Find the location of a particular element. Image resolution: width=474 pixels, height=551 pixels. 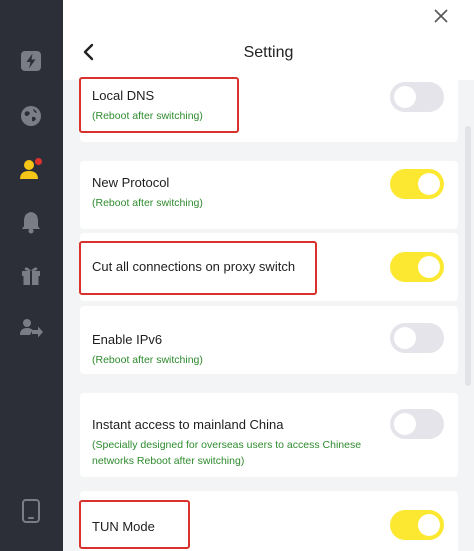

globe-icon is located at coordinates (31, 116).